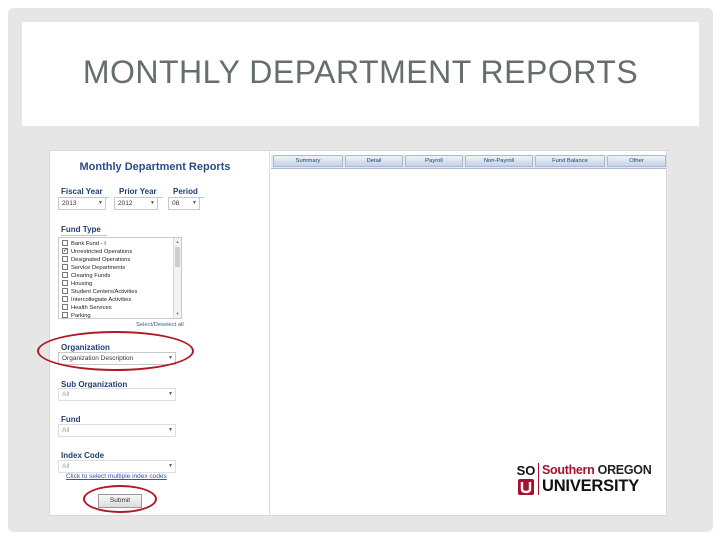 Image resolution: width=720 pixels, height=540 pixels. I want to click on slide-title: MONTHLY DEPARTMENT REPORTS, so click(360, 72).